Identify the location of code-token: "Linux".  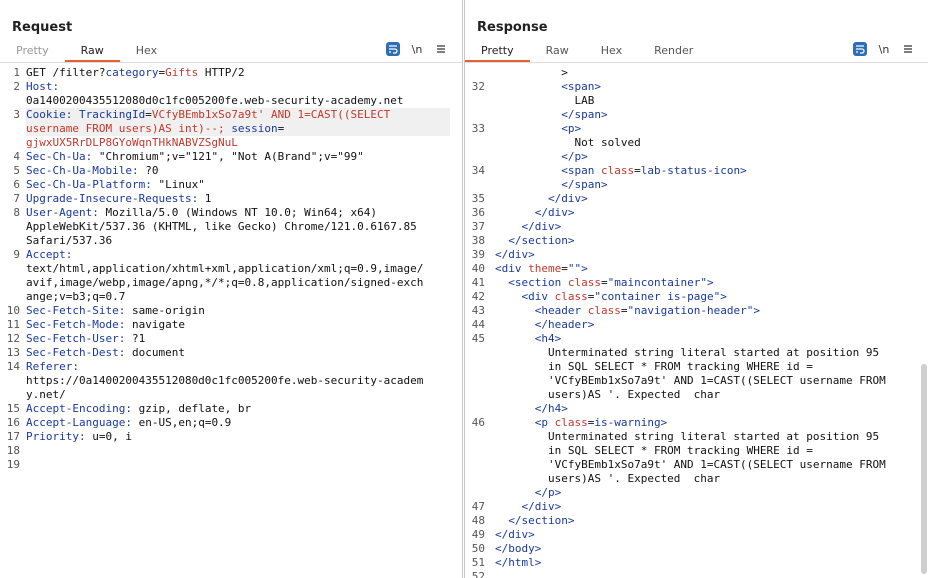
(178, 184).